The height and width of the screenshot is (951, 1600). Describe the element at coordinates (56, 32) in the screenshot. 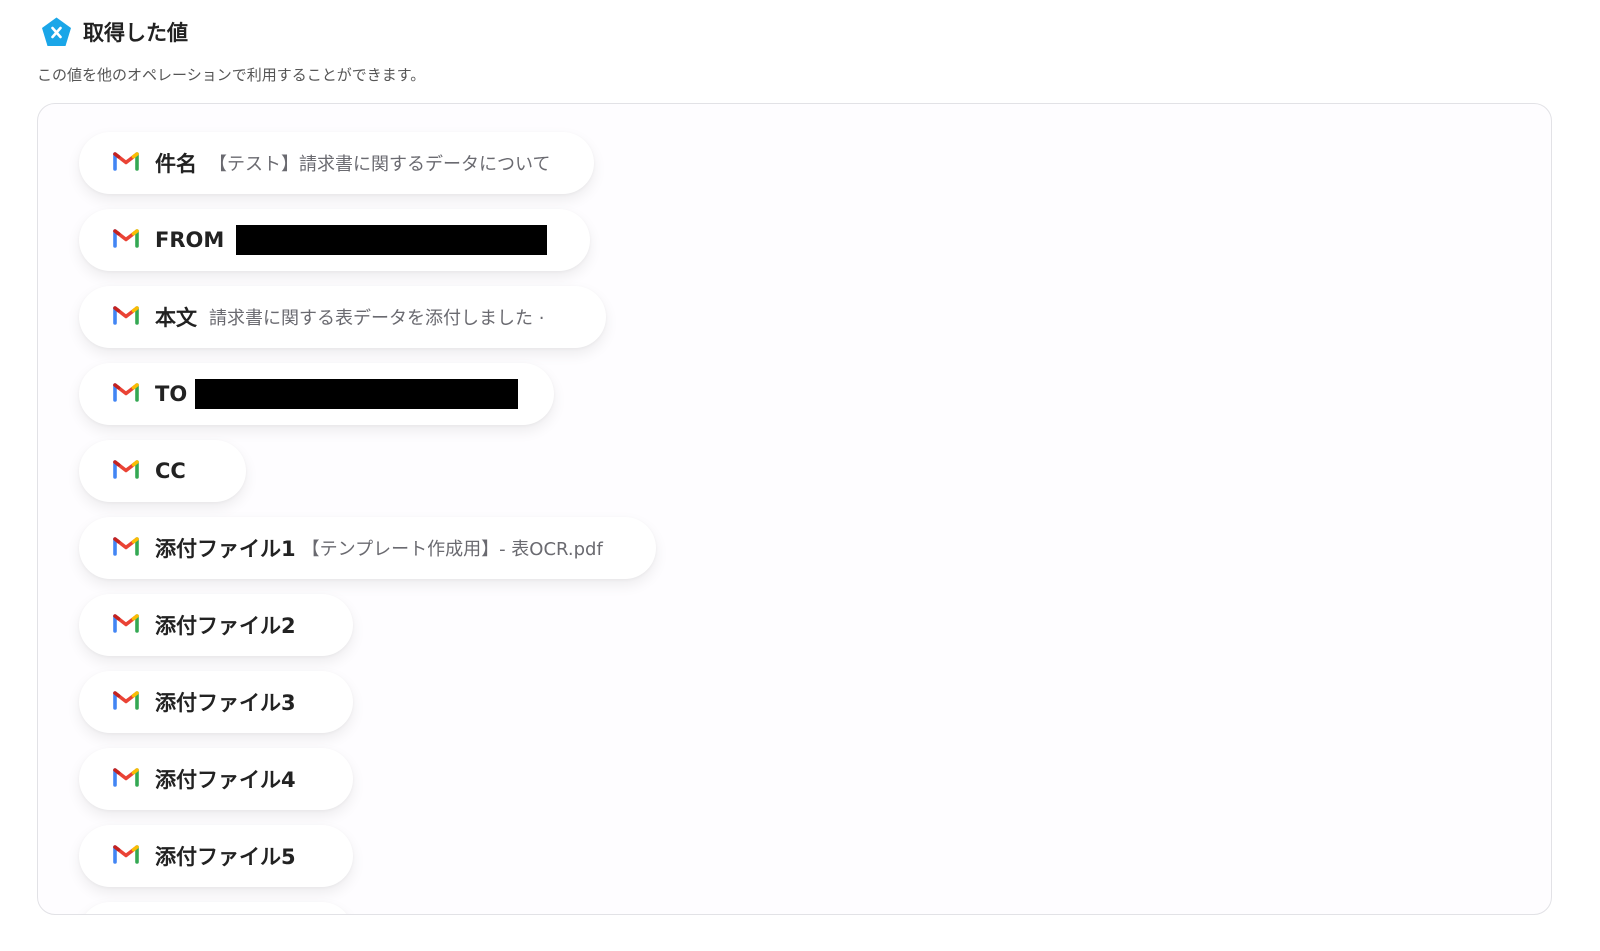

I see `yoom-logo-icon` at that location.